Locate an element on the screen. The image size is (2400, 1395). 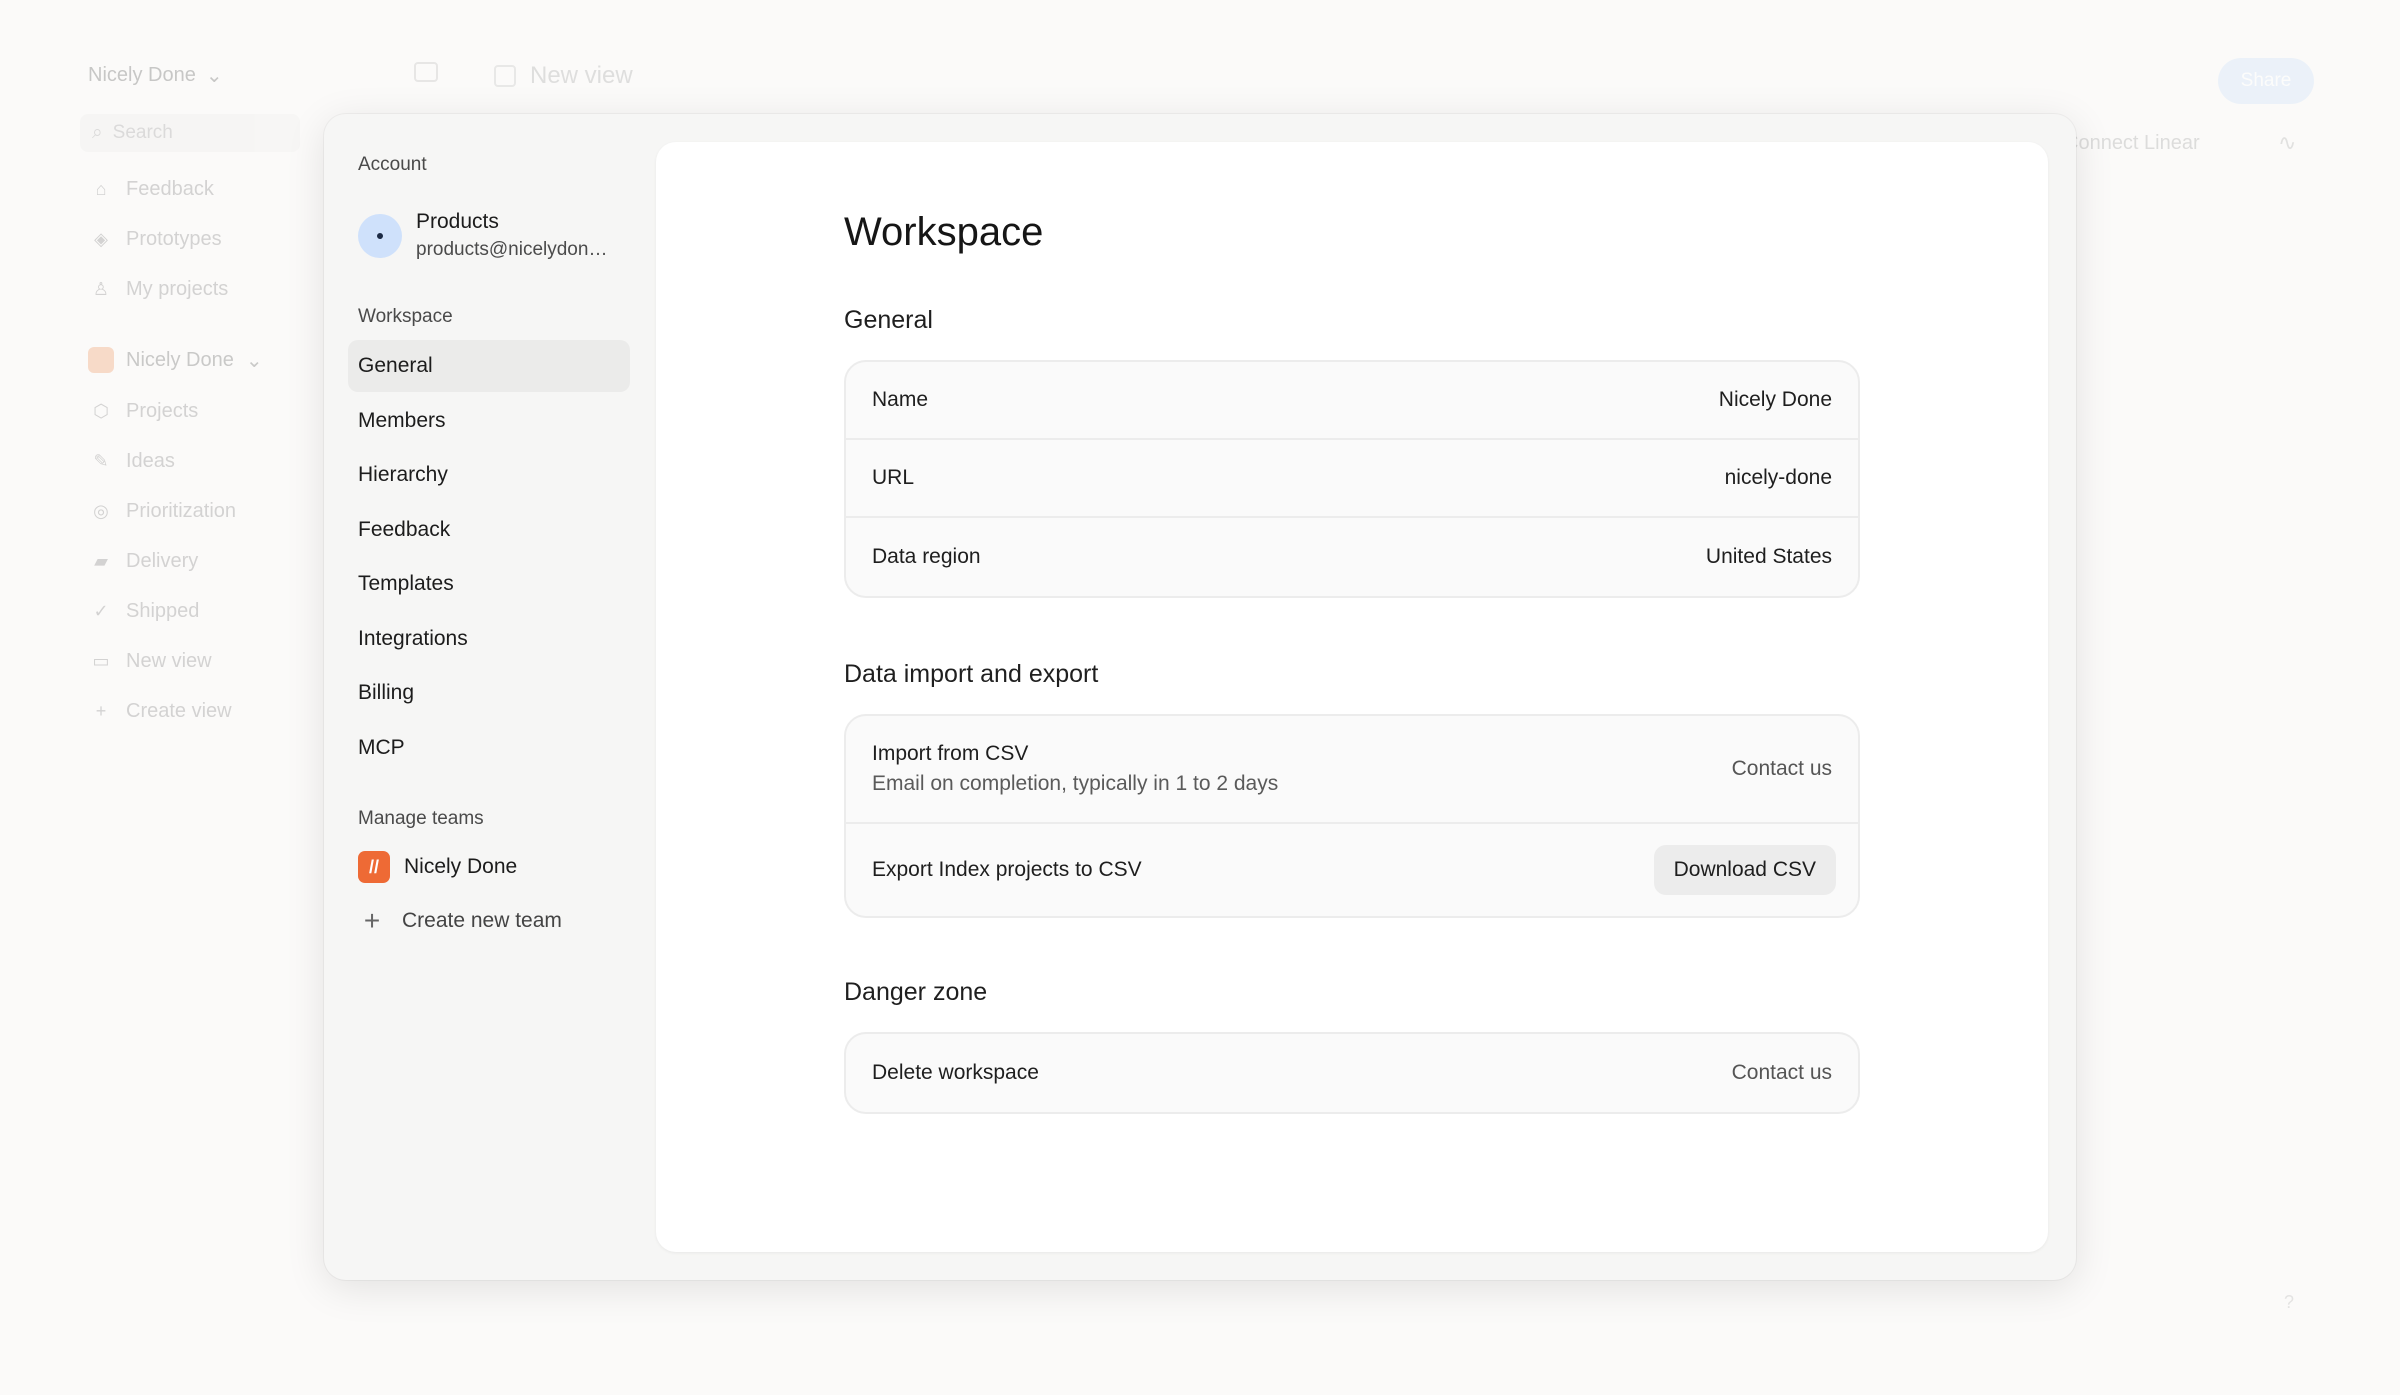
check-icon: ✓ is located at coordinates (101, 610).